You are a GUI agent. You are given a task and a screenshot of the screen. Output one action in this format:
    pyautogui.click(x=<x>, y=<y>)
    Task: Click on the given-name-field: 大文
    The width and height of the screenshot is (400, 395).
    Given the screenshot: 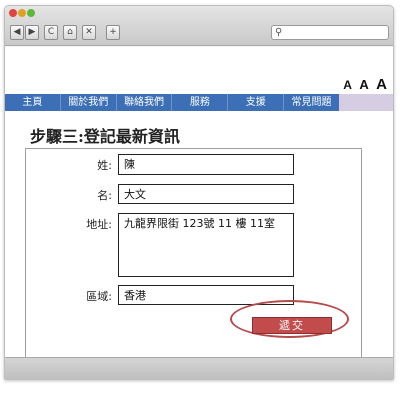 What is the action you would take?
    pyautogui.click(x=206, y=194)
    